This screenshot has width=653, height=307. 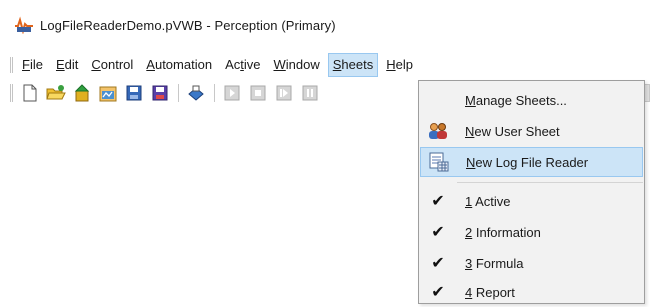 What do you see at coordinates (11, 93) in the screenshot?
I see `toolbar-grip` at bounding box center [11, 93].